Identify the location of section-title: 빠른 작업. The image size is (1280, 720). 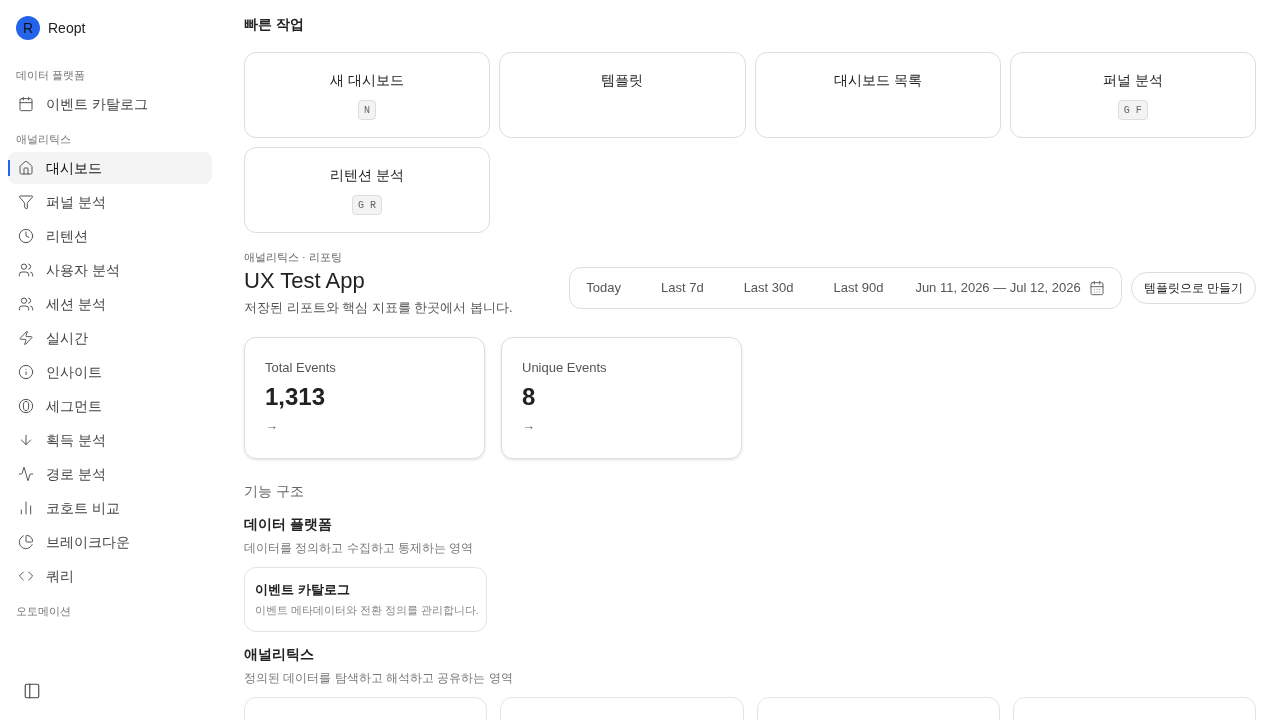
(274, 24).